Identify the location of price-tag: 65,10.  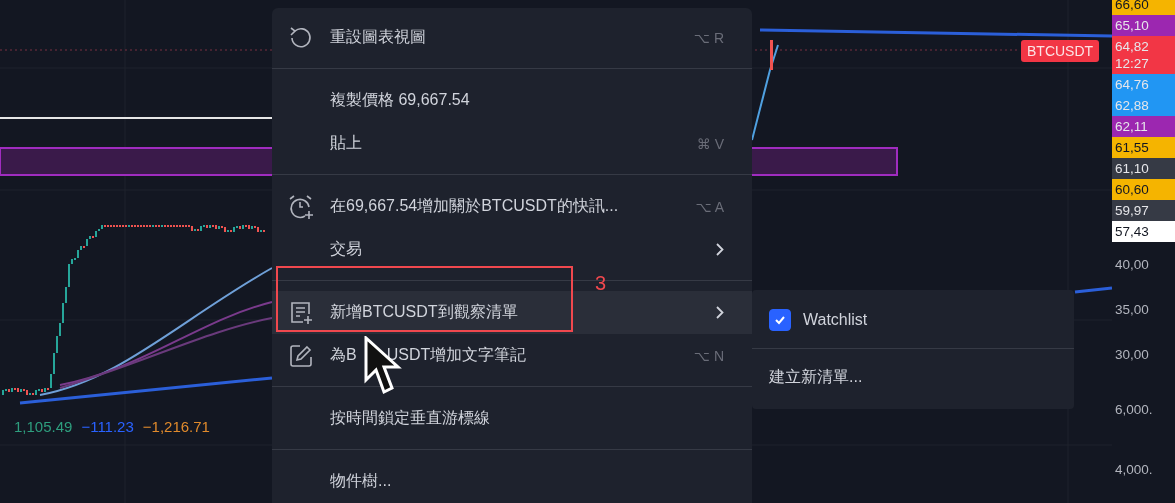
(1143, 25).